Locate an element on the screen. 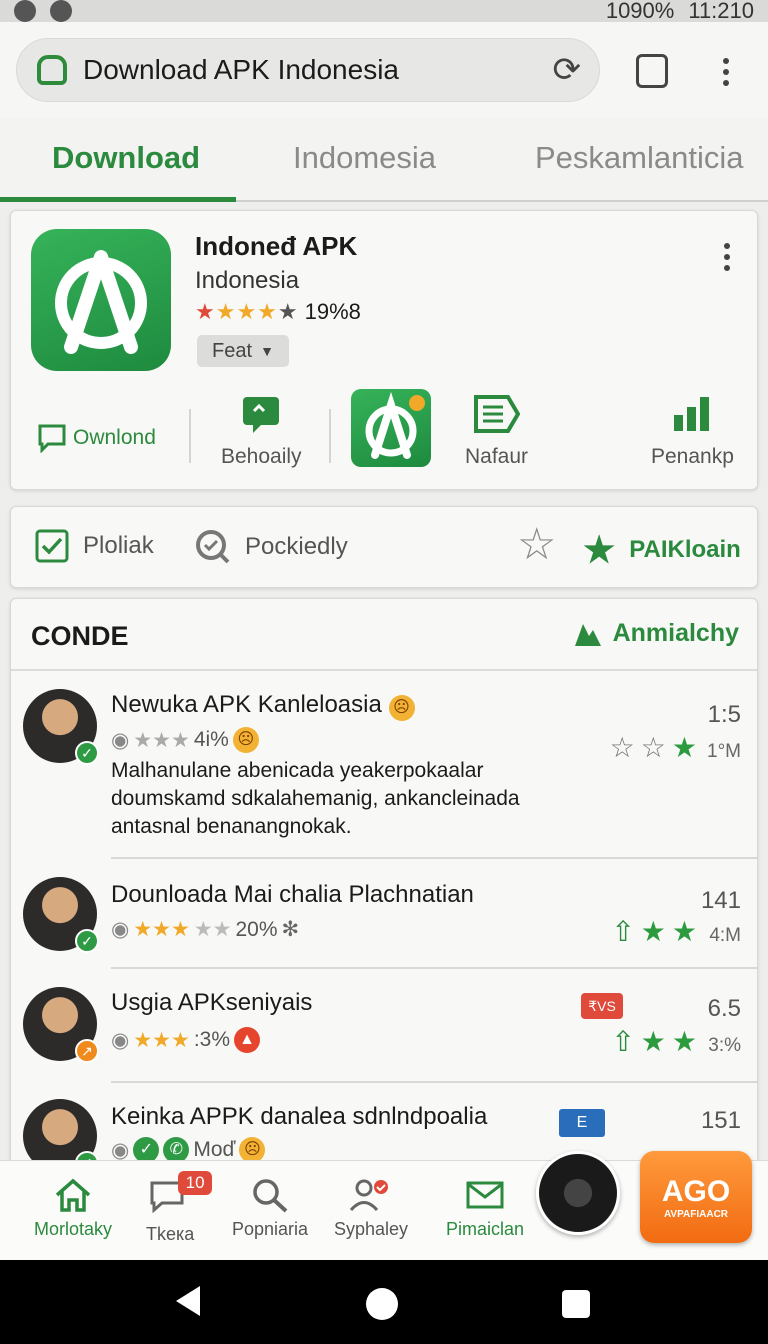 The image size is (768, 1344). row-number: 1:5 is located at coordinates (724, 714).